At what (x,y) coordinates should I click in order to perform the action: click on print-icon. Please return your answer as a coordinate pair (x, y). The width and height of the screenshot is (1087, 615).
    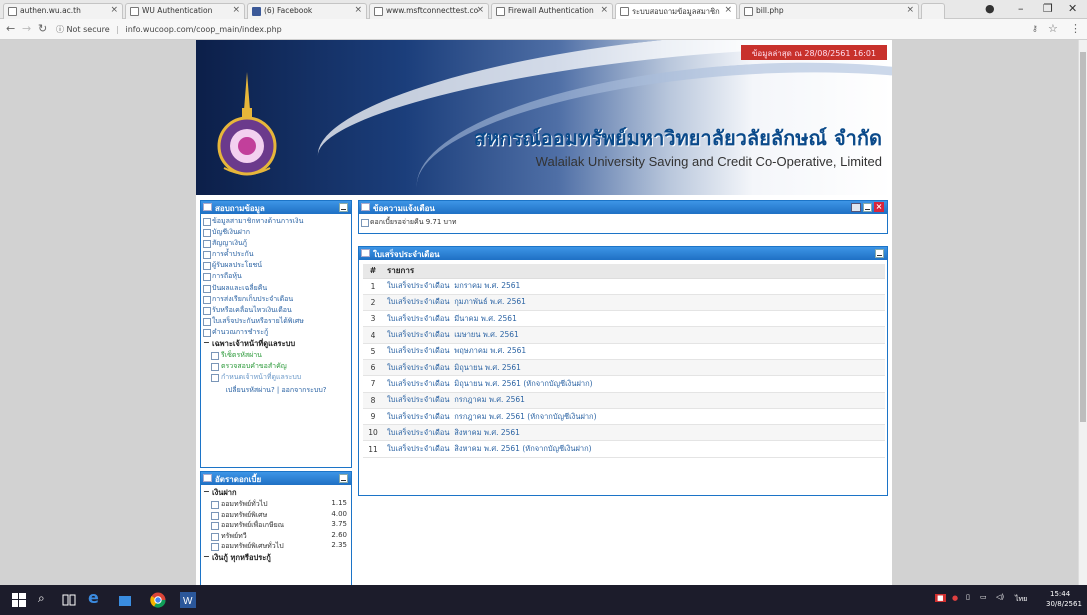
    Looking at the image, I should click on (856, 207).